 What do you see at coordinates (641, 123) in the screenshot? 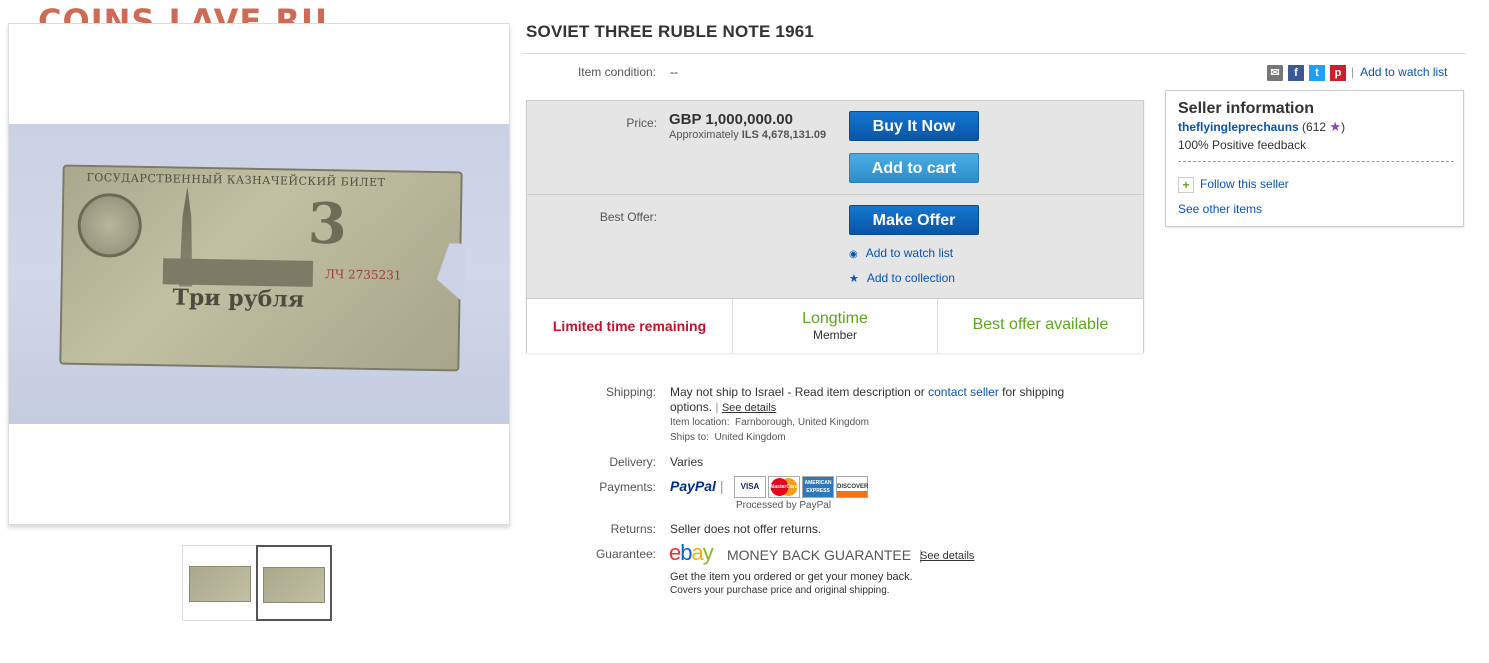
I see `price-label: Price:` at bounding box center [641, 123].